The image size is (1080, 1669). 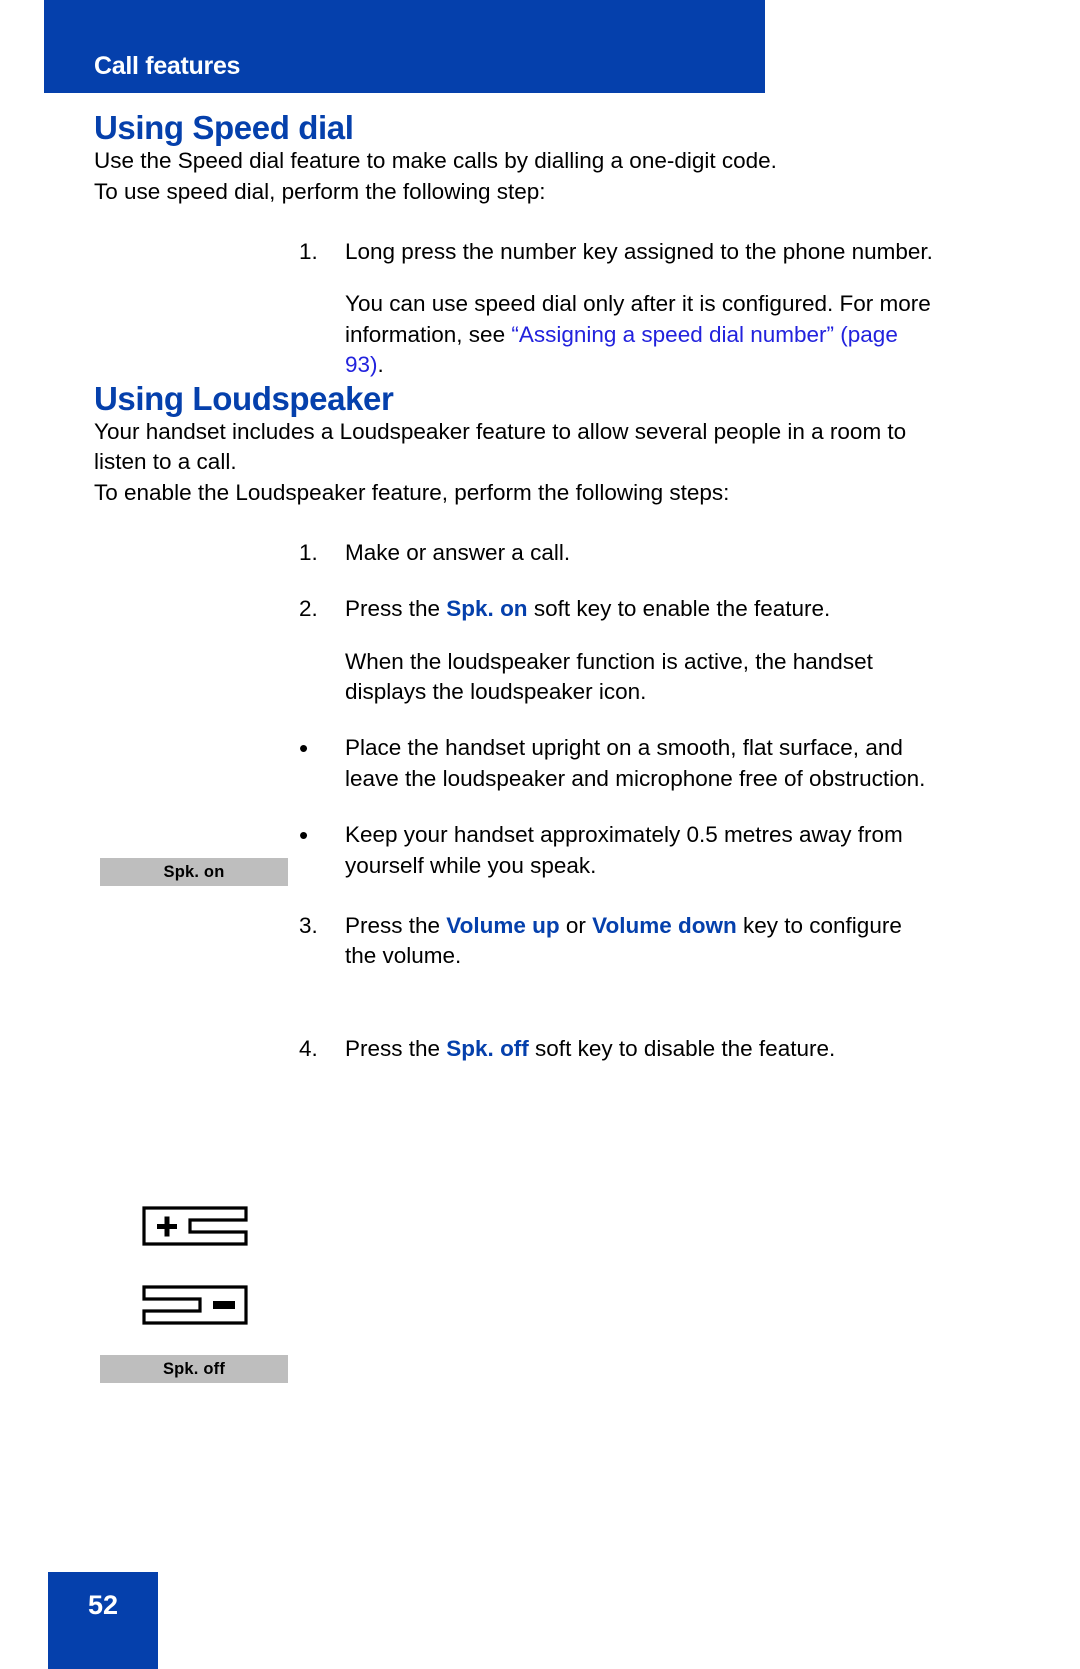 I want to click on list-item: 1. Make or answer a call., so click(x=514, y=553).